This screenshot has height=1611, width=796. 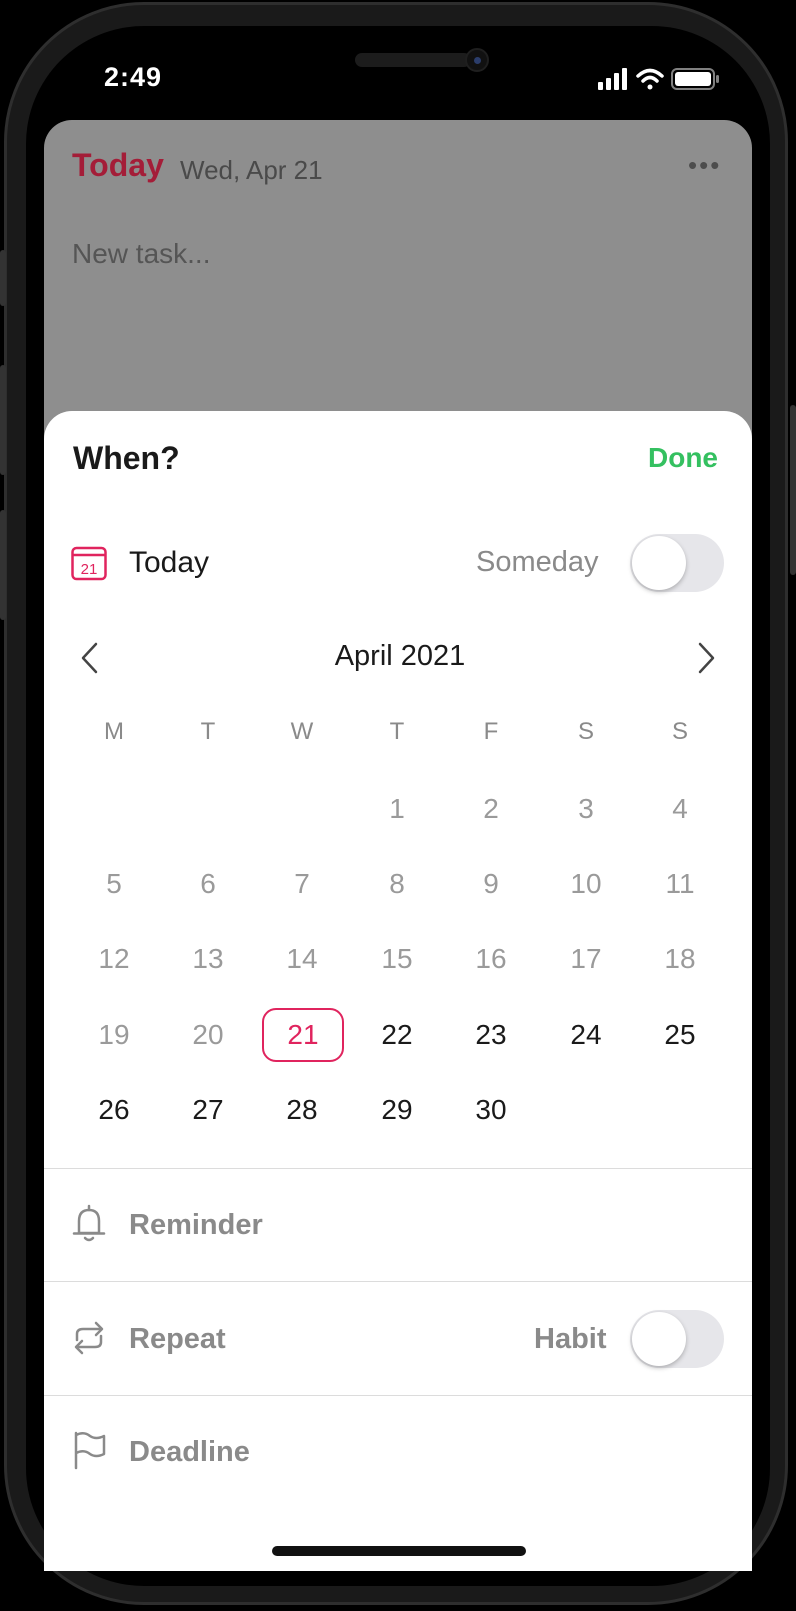 I want to click on someday-toggle, so click(x=677, y=563).